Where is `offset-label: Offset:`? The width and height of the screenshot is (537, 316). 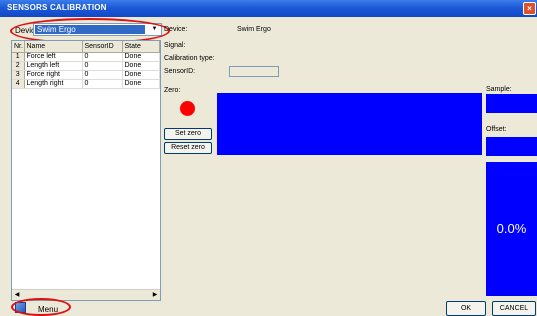
offset-label: Offset: is located at coordinates (496, 129).